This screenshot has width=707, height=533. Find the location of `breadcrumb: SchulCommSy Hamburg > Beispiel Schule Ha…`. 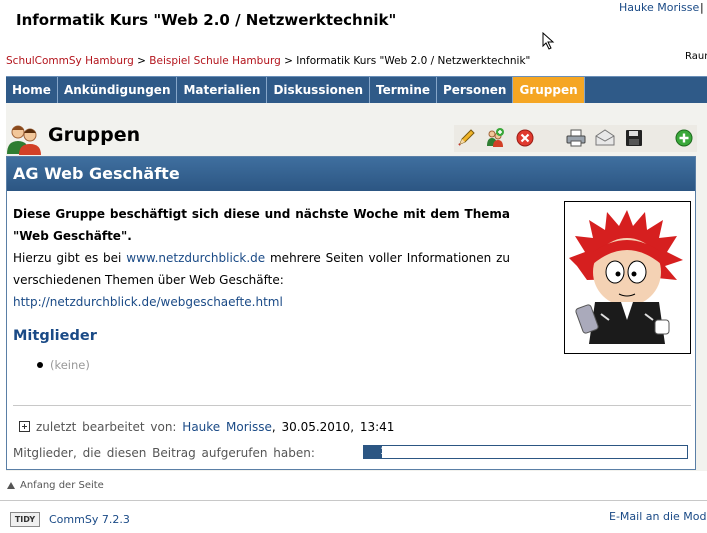

breadcrumb: SchulCommSy Hamburg > Beispiel Schule Ha… is located at coordinates (268, 61).